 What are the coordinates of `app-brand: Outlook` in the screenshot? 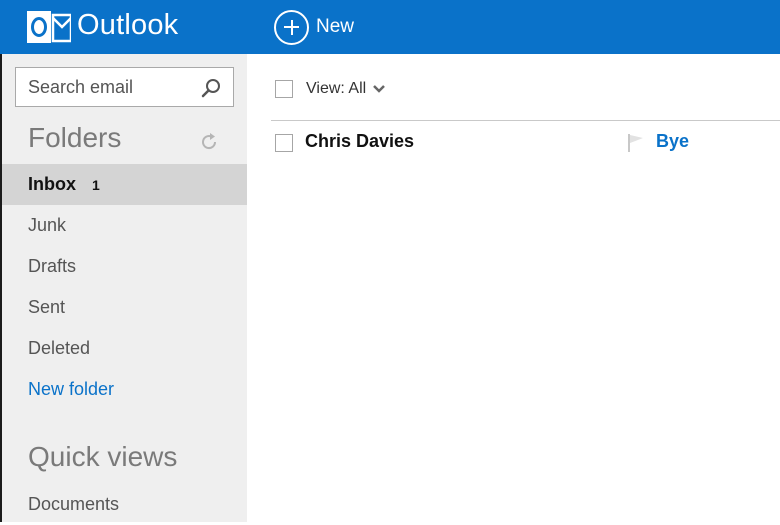 It's located at (127, 25).